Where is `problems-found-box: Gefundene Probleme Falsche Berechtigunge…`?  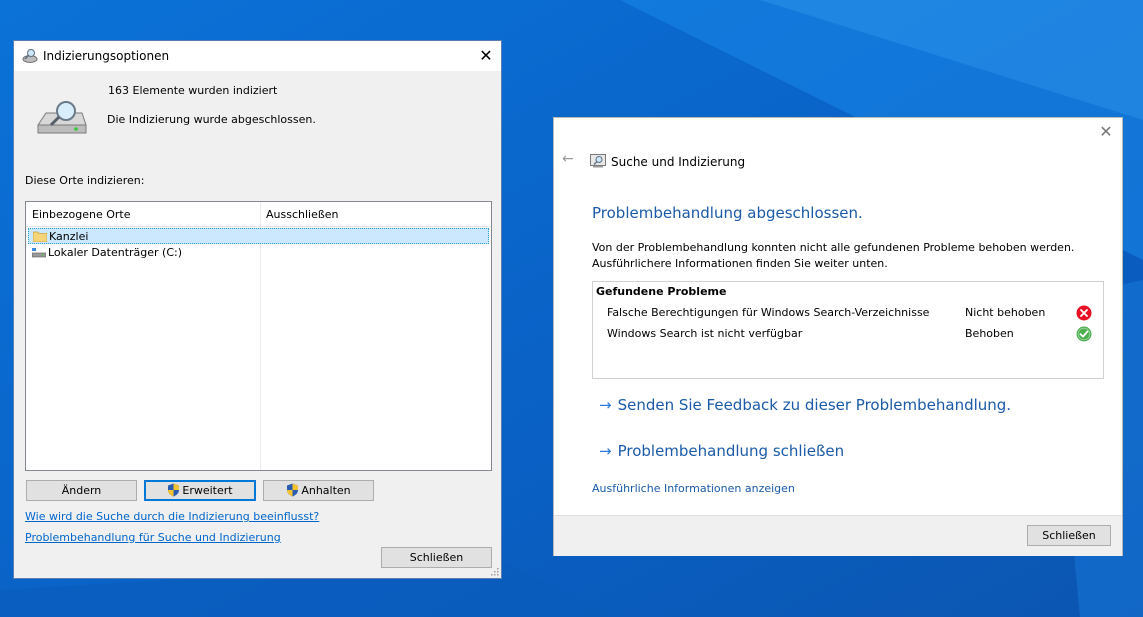
problems-found-box: Gefundene Probleme Falsche Berechtigunge… is located at coordinates (848, 330).